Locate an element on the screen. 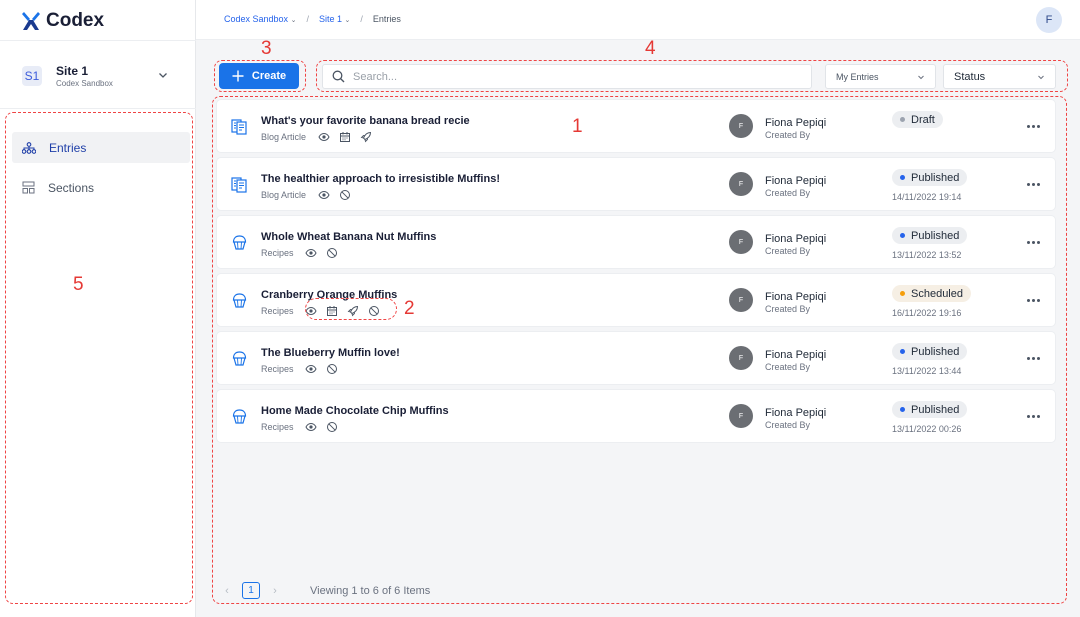 Image resolution: width=1080 pixels, height=617 pixels. status-badge: Scheduled is located at coordinates (931, 293).